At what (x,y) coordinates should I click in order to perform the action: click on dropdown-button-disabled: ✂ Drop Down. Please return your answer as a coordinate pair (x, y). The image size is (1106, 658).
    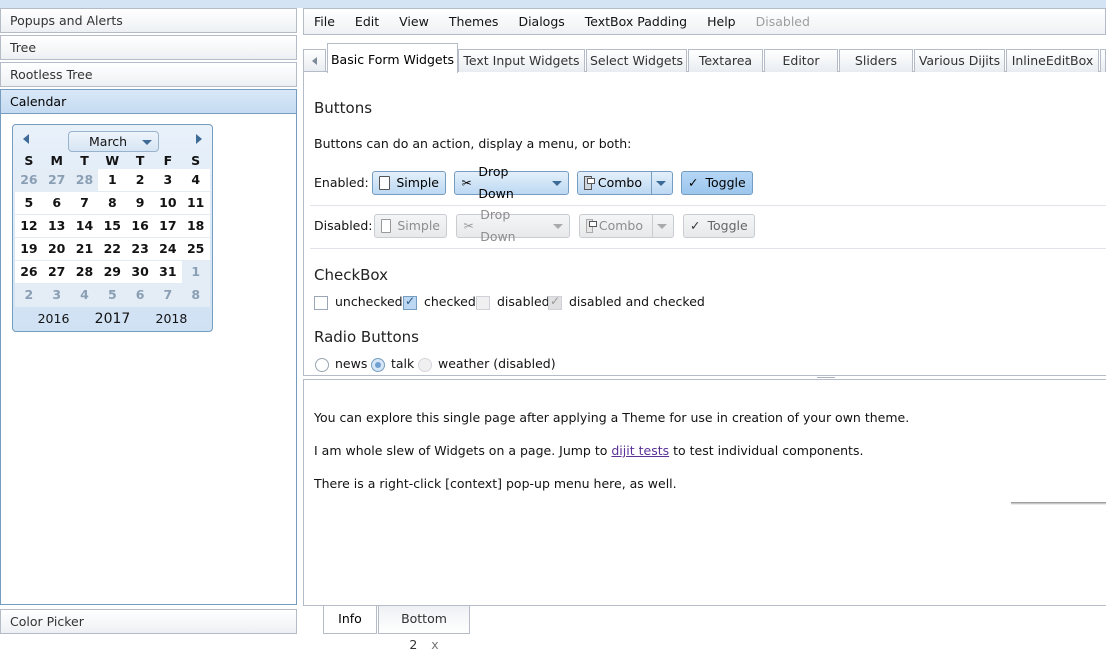
    Looking at the image, I should click on (513, 225).